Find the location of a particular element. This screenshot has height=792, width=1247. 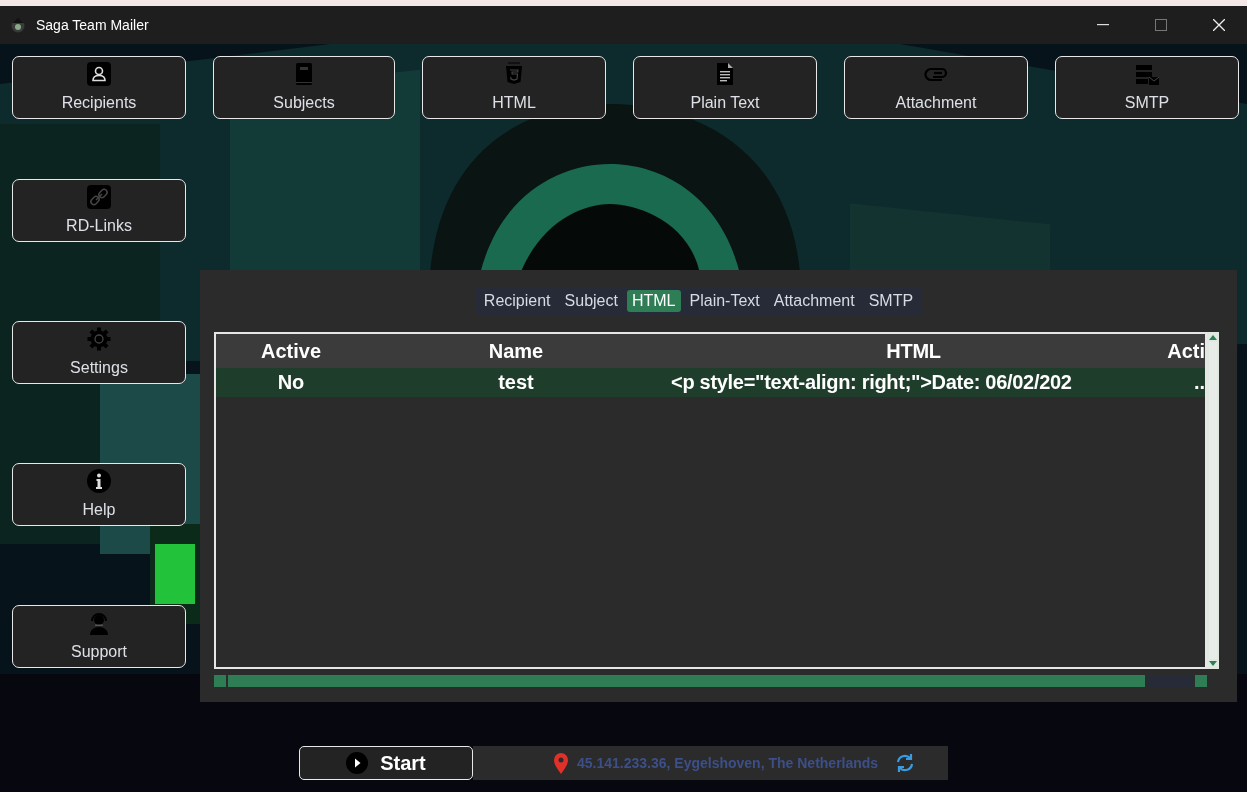

tab: Plain-Text is located at coordinates (724, 301).